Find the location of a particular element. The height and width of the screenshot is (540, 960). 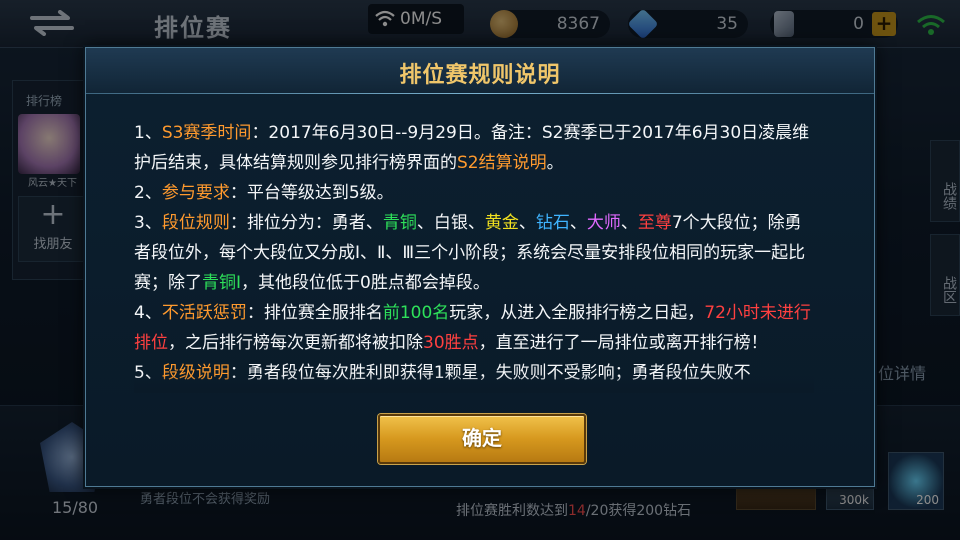

rule-3-text-1: ：排位分为：勇者、 is located at coordinates (306, 223).